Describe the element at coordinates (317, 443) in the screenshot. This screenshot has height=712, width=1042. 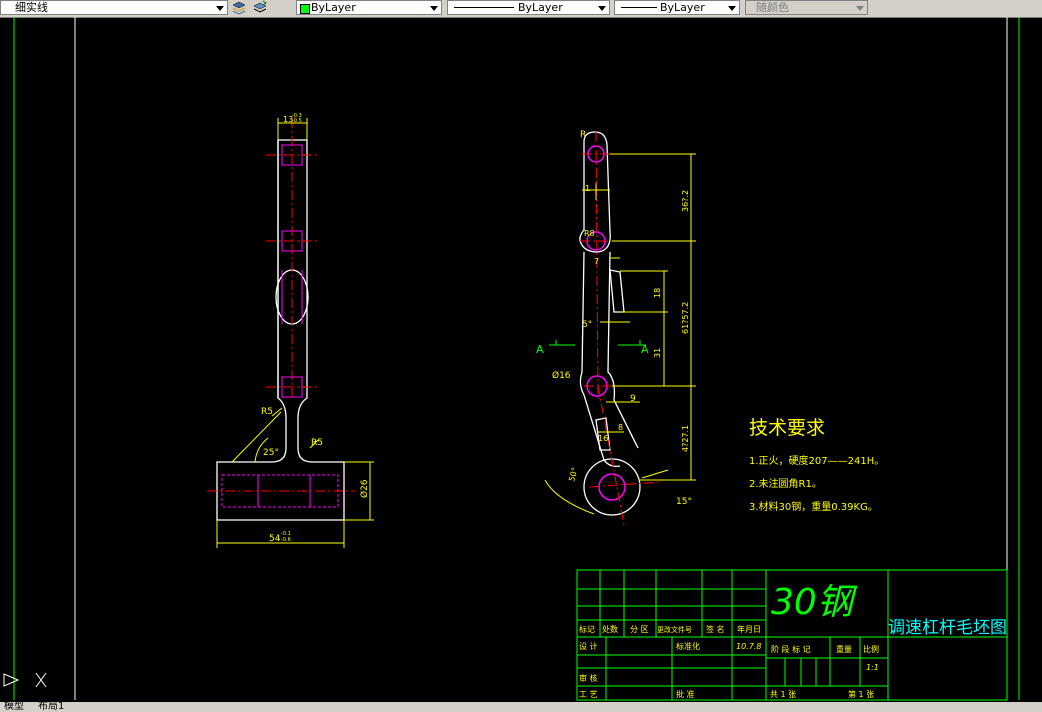
I see `dim-r5-right: R5` at that location.